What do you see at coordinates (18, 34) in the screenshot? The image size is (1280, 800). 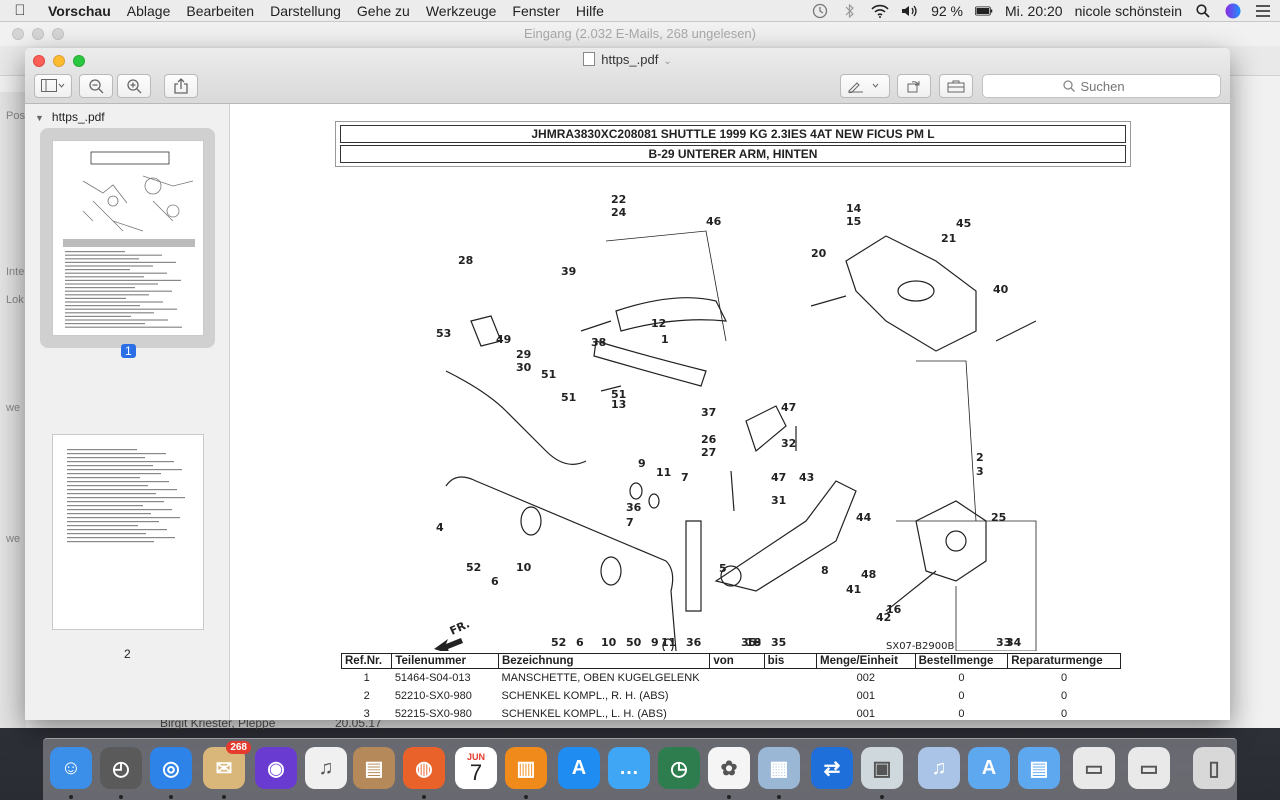 I see `mail-close-button` at bounding box center [18, 34].